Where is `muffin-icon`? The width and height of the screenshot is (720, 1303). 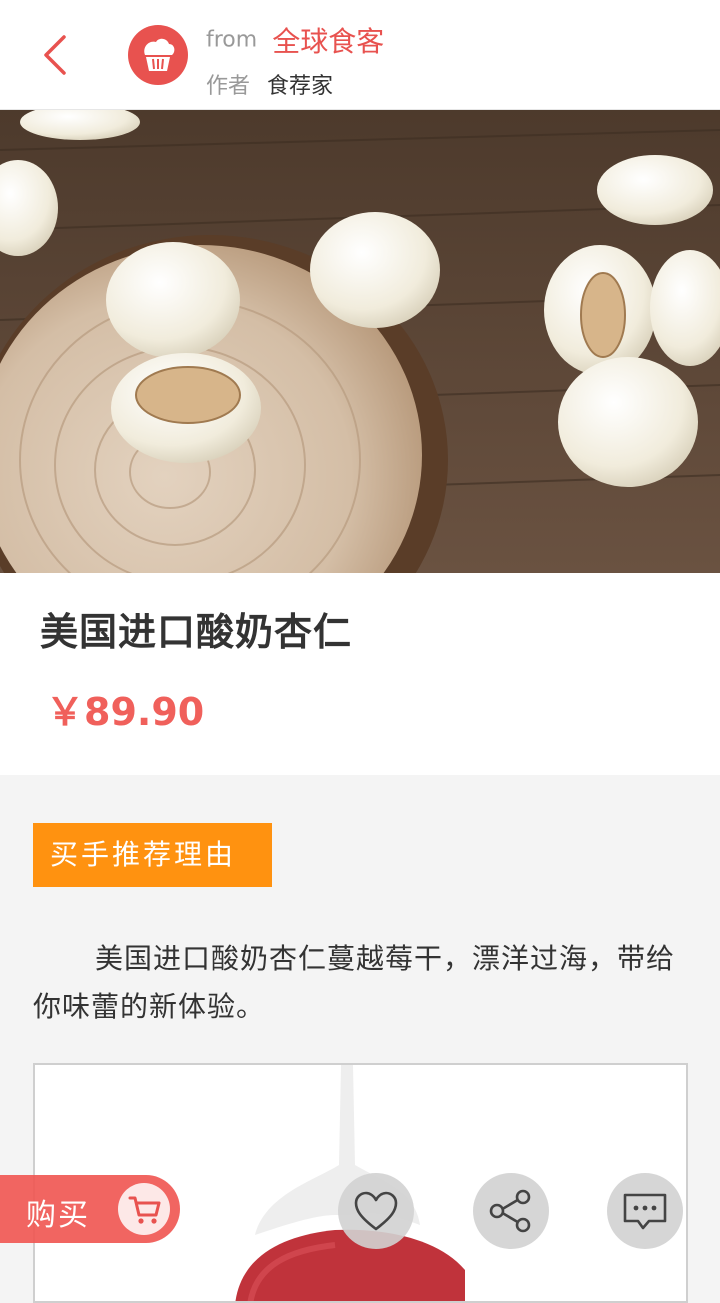
muffin-icon is located at coordinates (159, 54).